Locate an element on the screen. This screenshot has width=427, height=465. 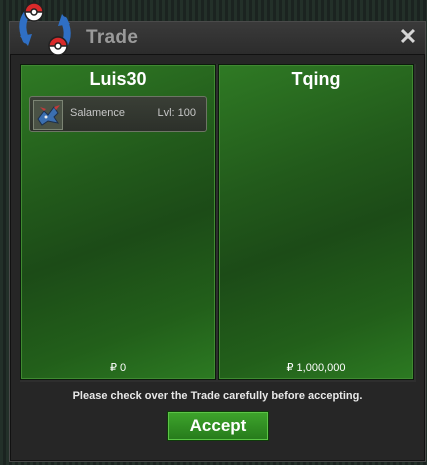
accept-button: Accept is located at coordinates (218, 426).